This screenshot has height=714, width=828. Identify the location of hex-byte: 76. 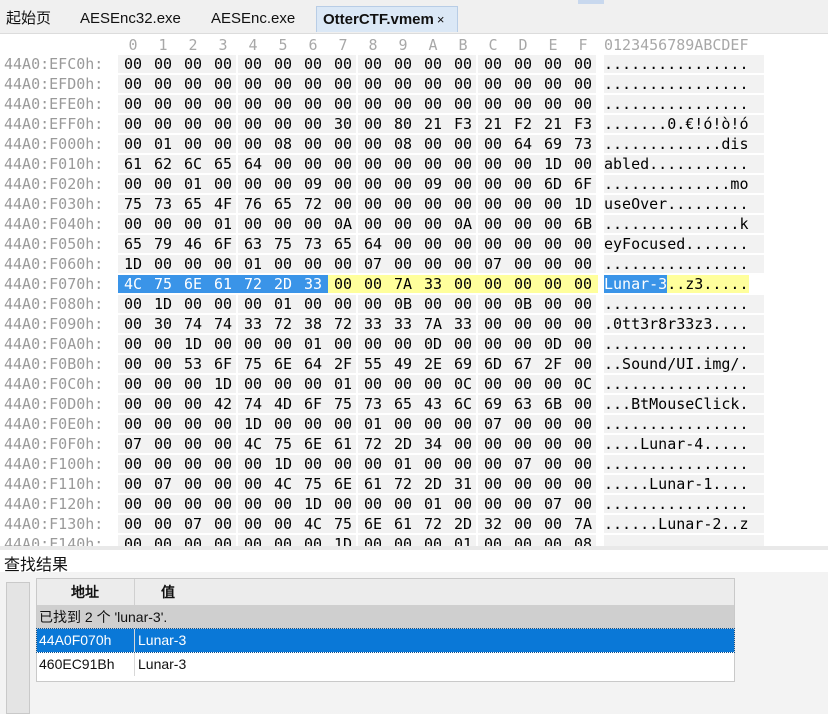
(253, 204).